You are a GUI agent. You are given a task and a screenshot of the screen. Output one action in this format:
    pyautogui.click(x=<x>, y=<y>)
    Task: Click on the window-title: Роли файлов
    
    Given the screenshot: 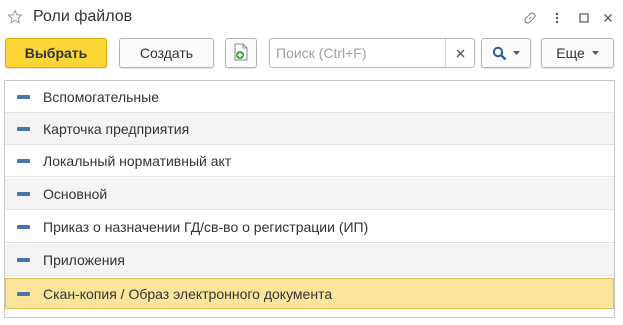 What is the action you would take?
    pyautogui.click(x=83, y=16)
    